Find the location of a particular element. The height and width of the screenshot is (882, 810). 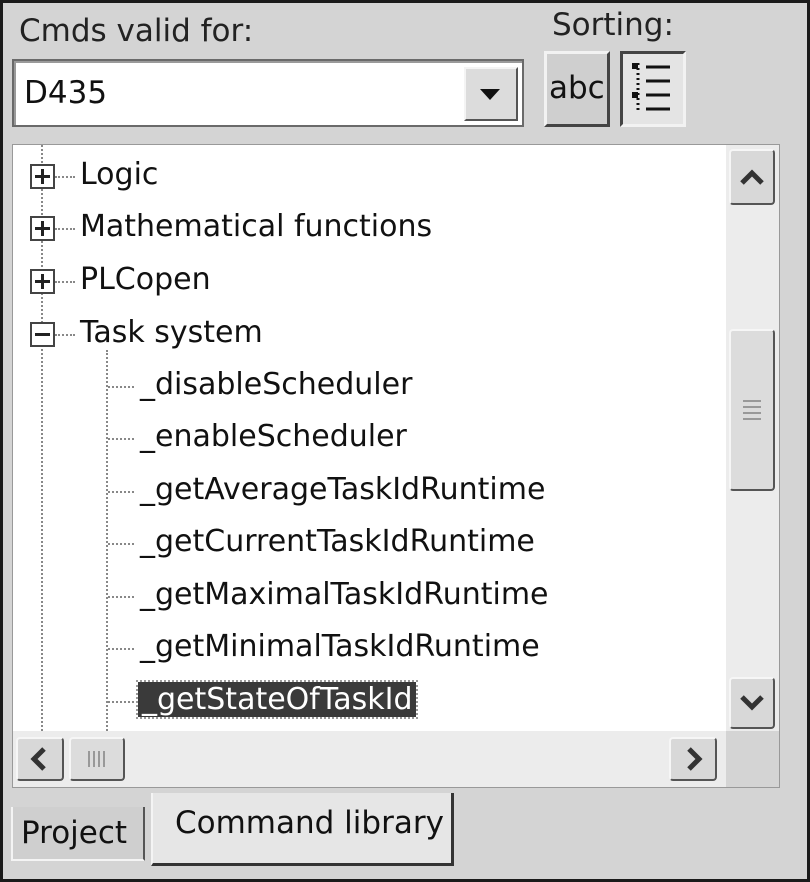

device-select-value: D435 is located at coordinates (66, 93).